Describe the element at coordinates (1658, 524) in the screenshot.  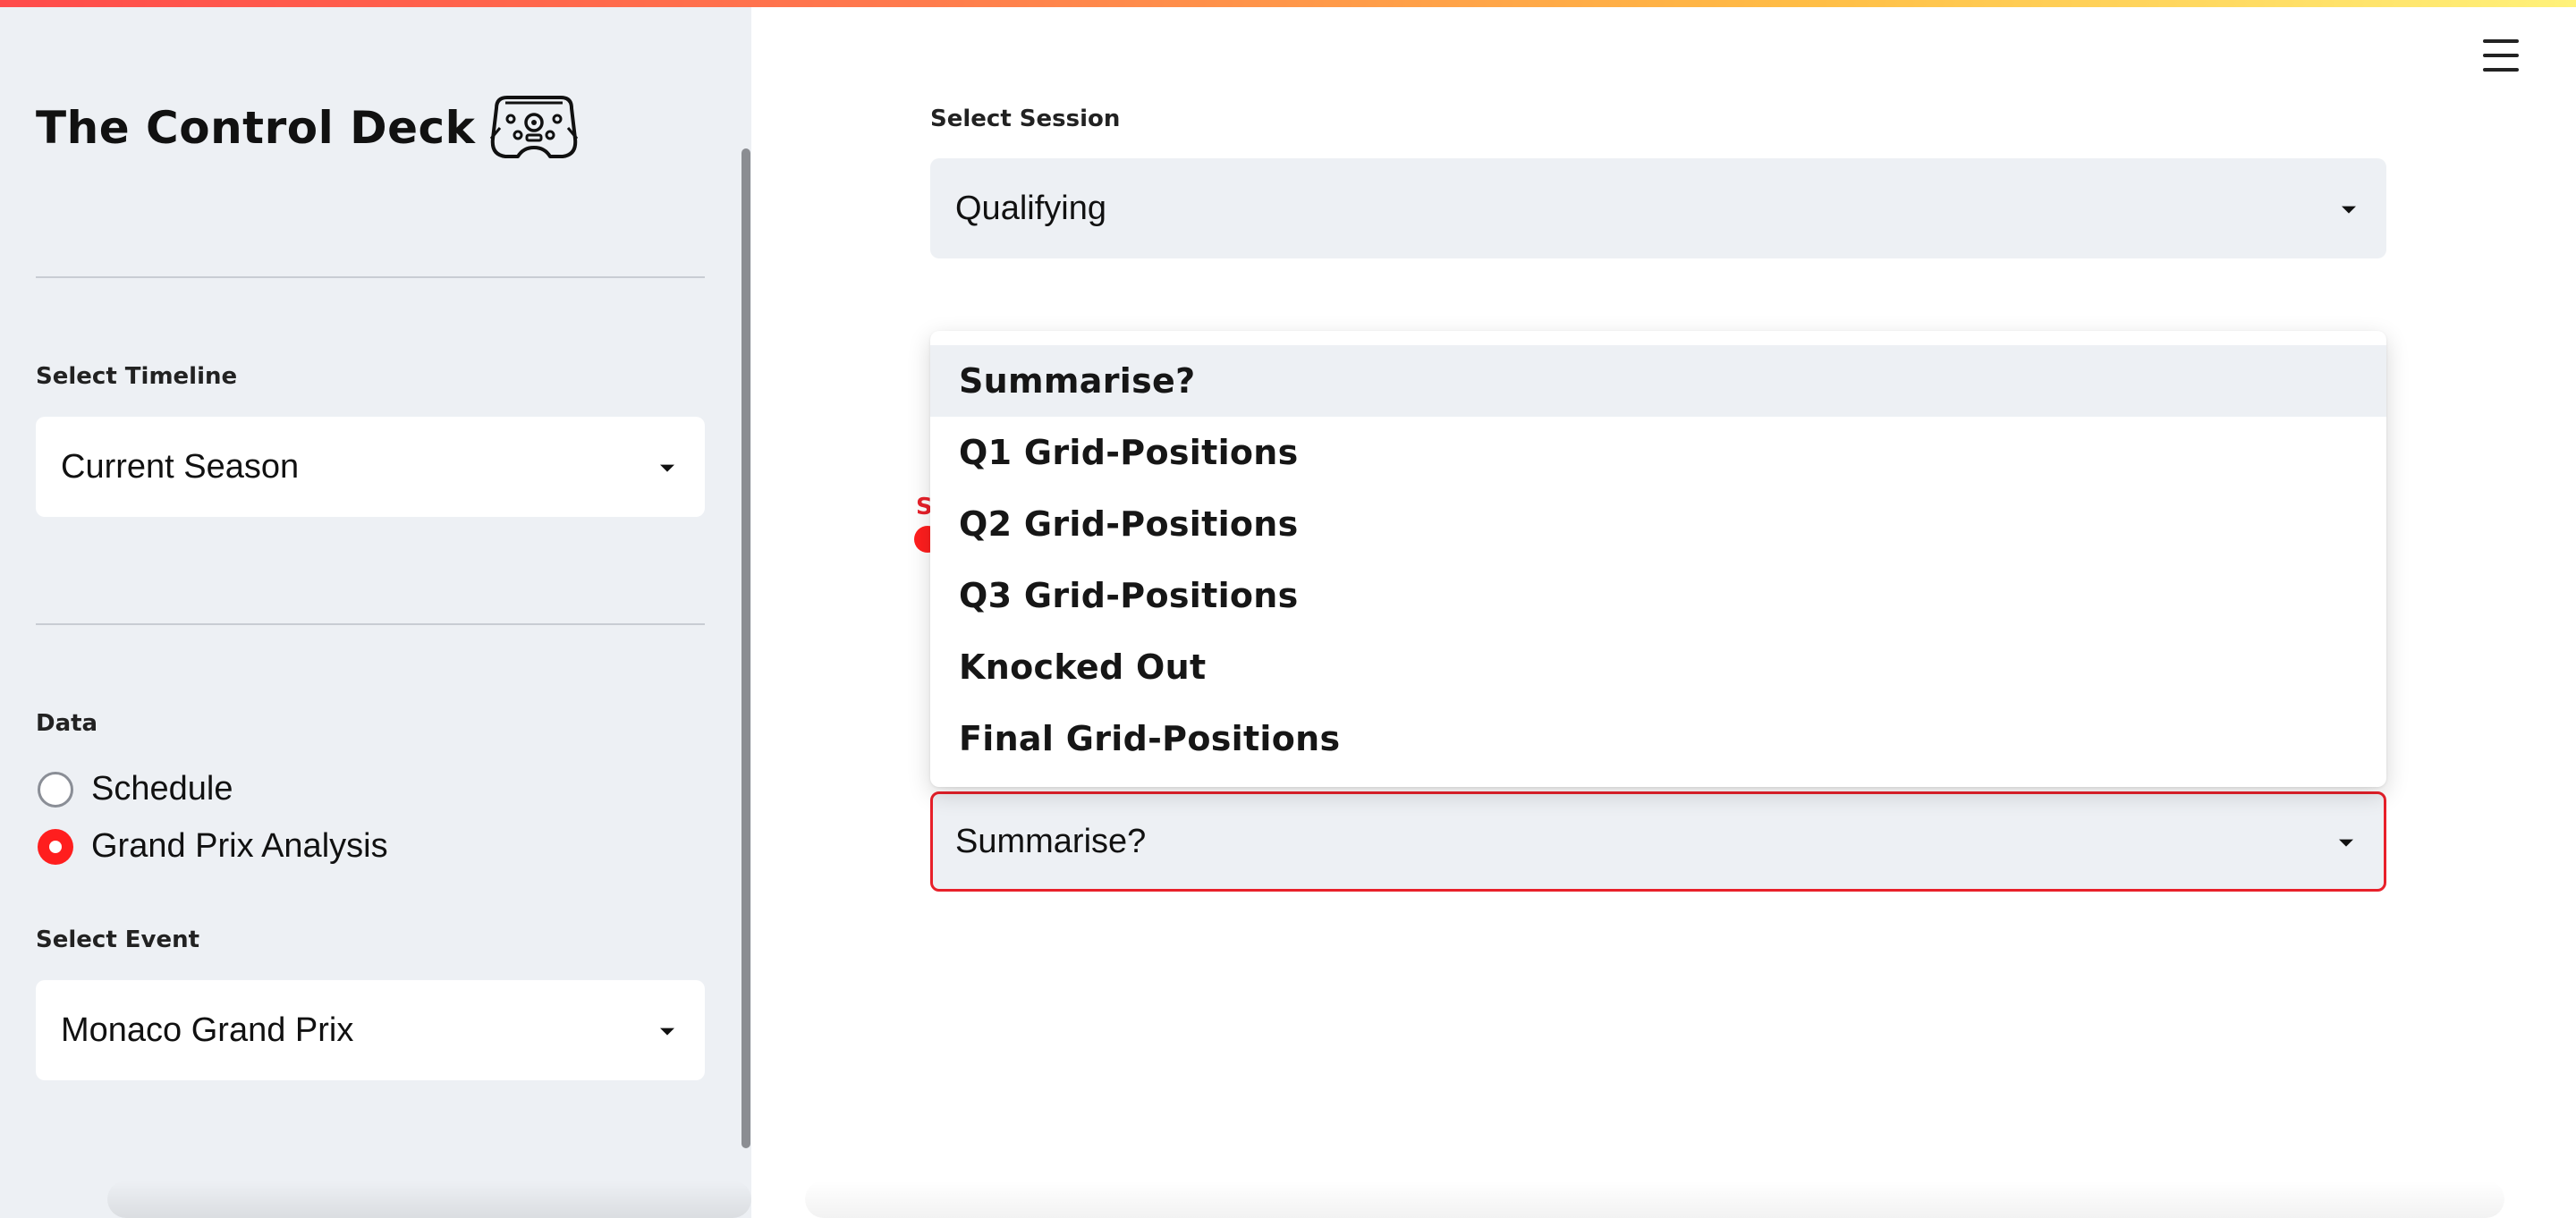
I see `dropdown-option-q2-grid-positions: Q2 Grid-Positions` at that location.